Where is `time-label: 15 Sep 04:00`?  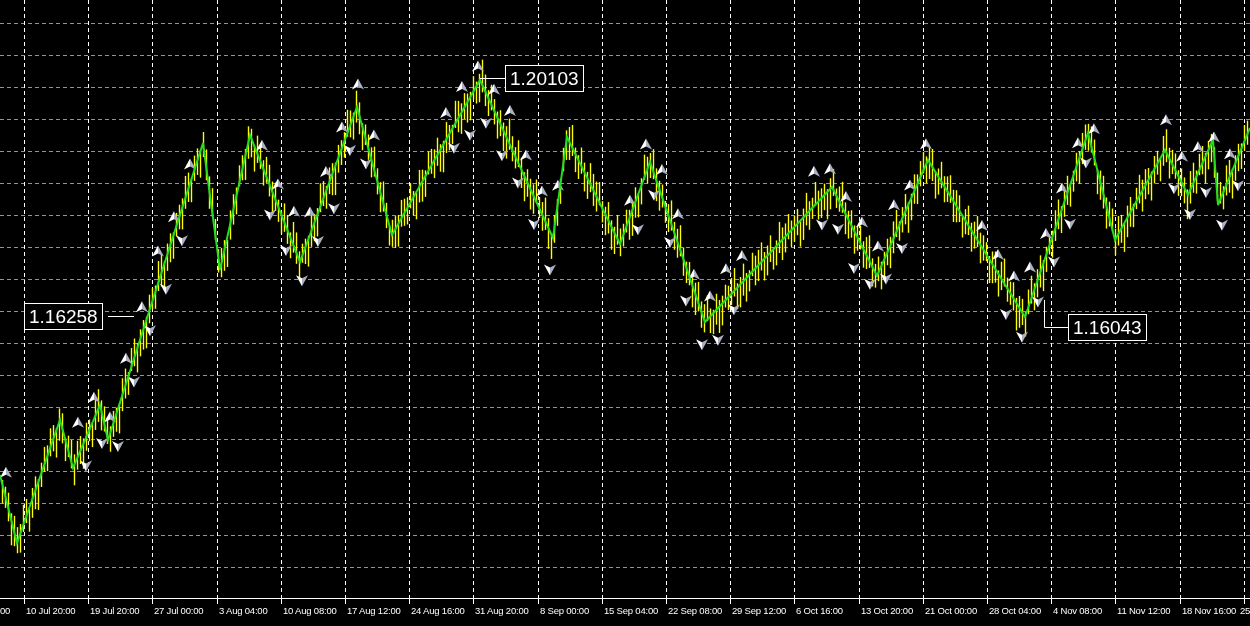 time-label: 15 Sep 04:00 is located at coordinates (631, 610).